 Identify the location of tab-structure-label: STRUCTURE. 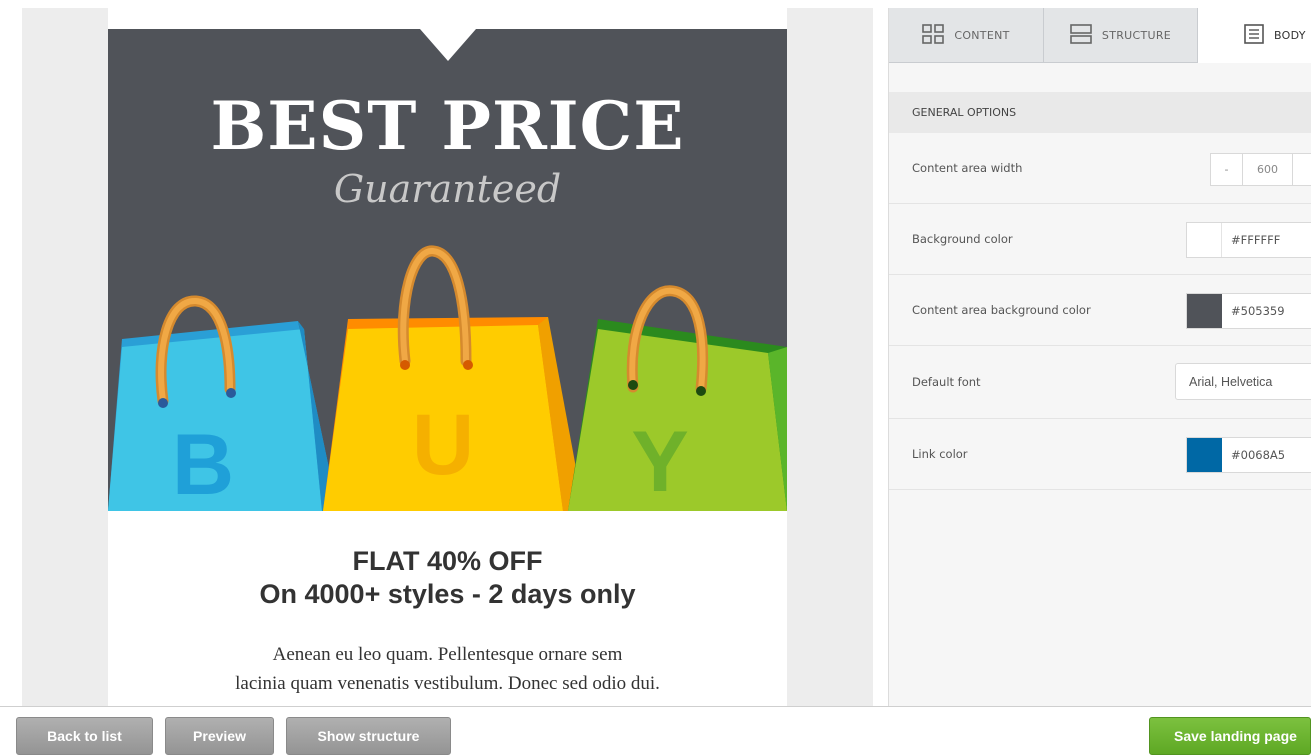
(1136, 35).